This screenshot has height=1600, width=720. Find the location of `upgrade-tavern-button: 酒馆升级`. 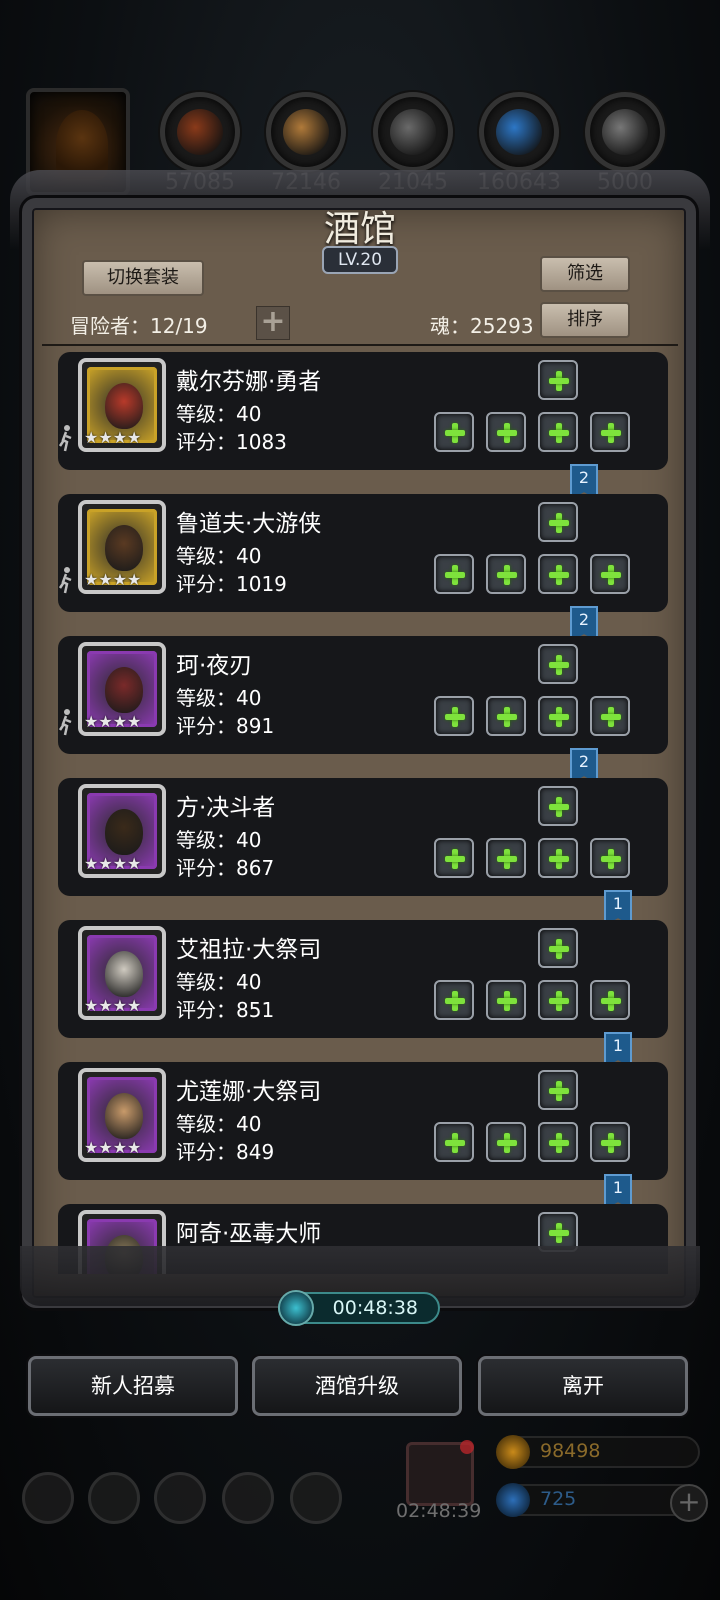

upgrade-tavern-button: 酒馆升级 is located at coordinates (357, 1386).